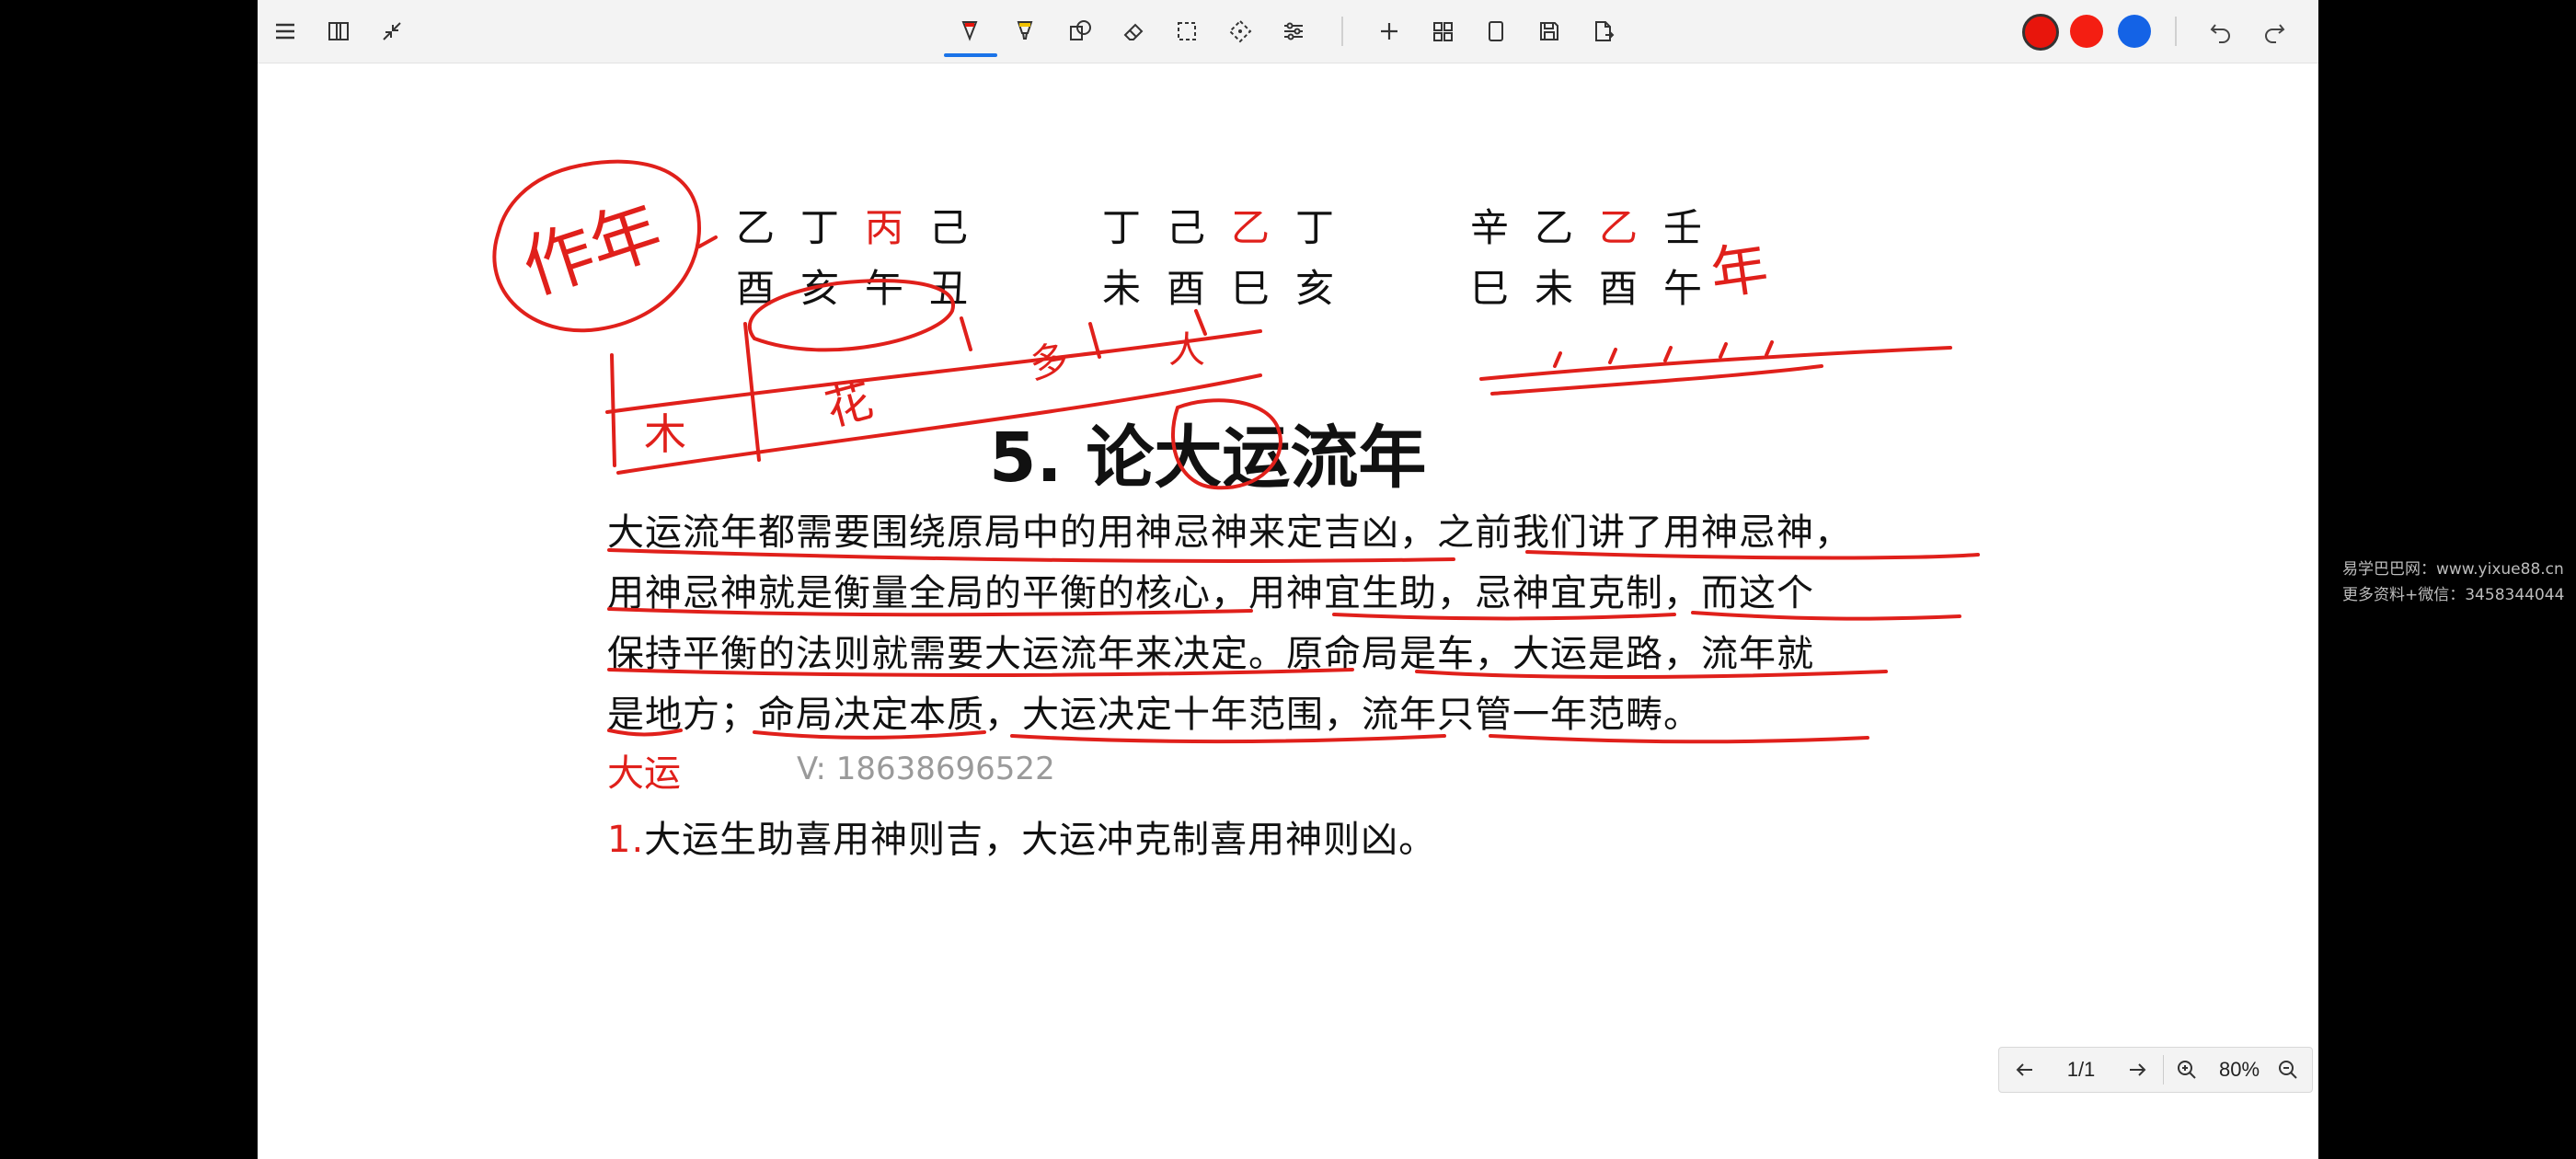 Image resolution: width=2576 pixels, height=1159 pixels. I want to click on chart1-stem: 乙, so click(756, 227).